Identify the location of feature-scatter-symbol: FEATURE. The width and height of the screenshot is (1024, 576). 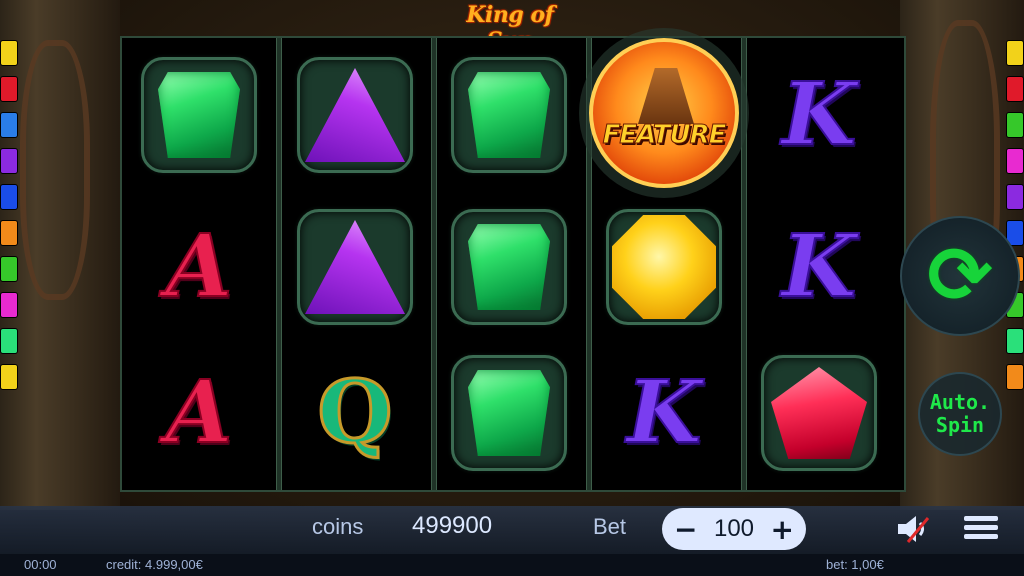
(664, 113).